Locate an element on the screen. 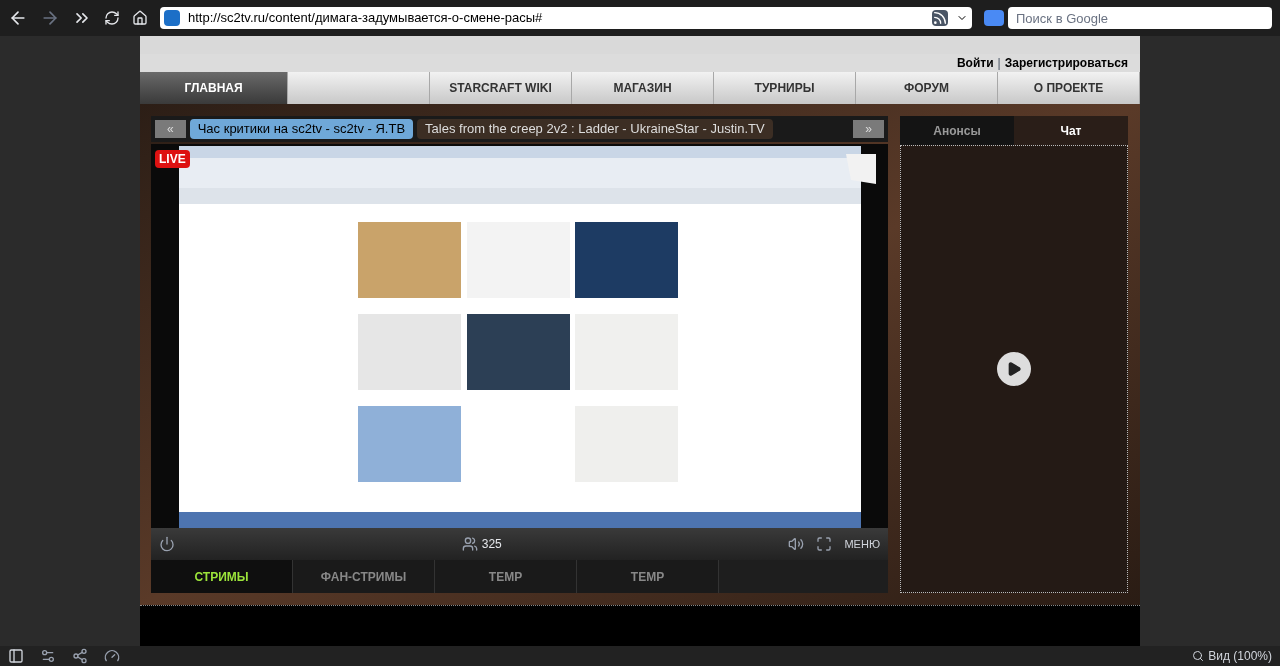 The height and width of the screenshot is (666, 1280). home-icon is located at coordinates (140, 18).